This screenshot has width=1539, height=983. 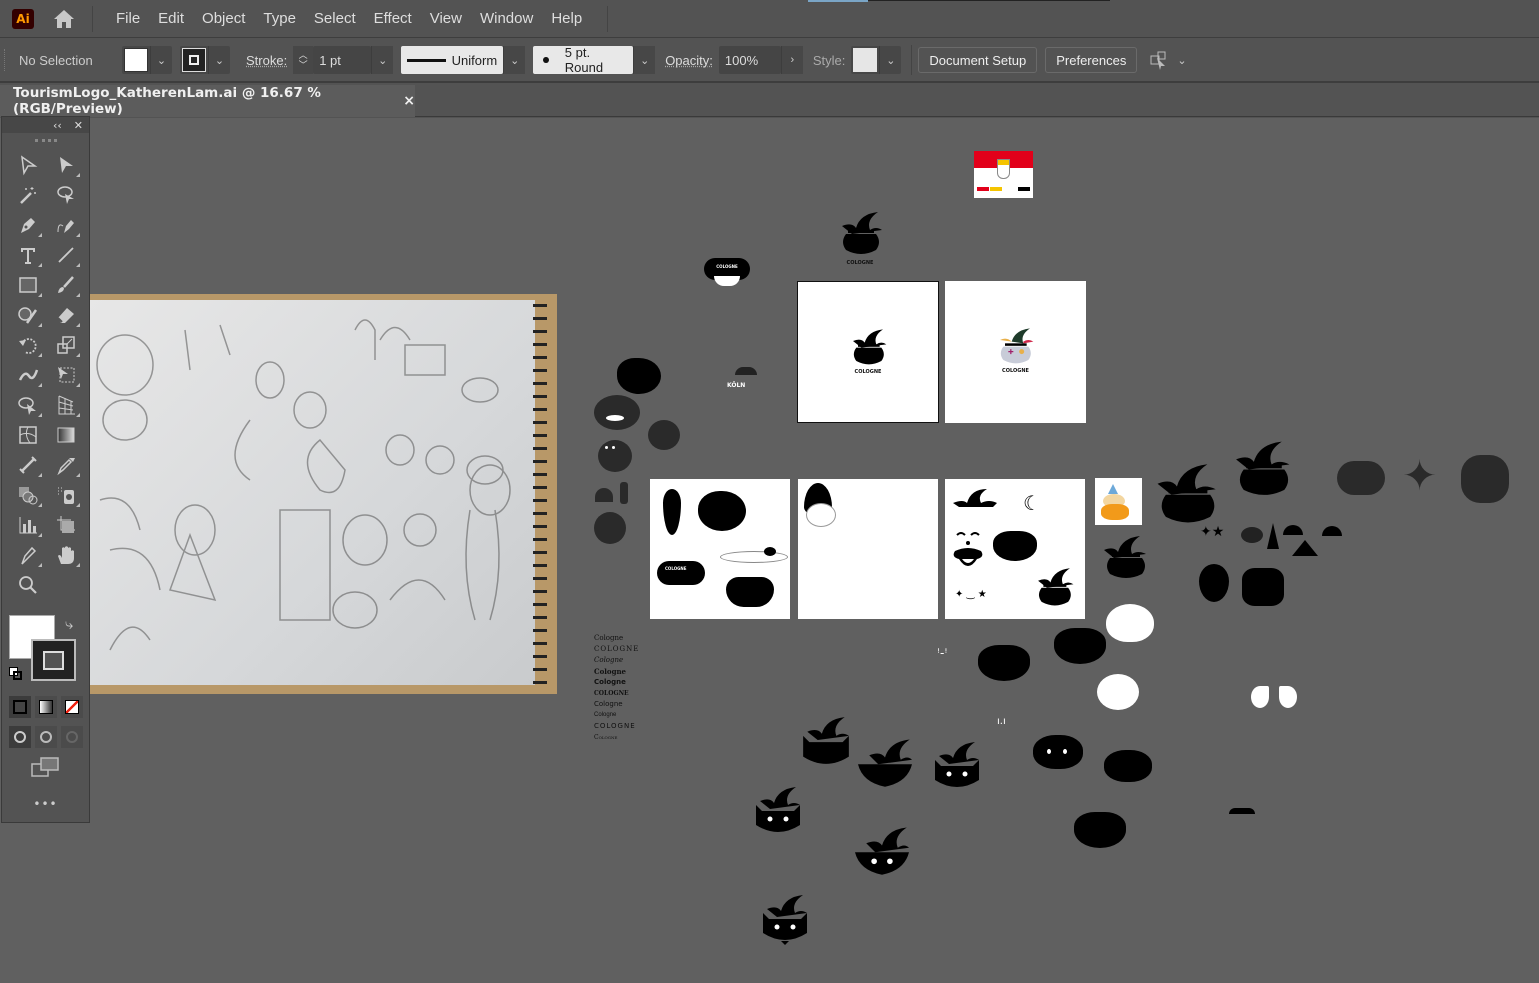 What do you see at coordinates (66, 375) in the screenshot?
I see `free-transform-tool` at bounding box center [66, 375].